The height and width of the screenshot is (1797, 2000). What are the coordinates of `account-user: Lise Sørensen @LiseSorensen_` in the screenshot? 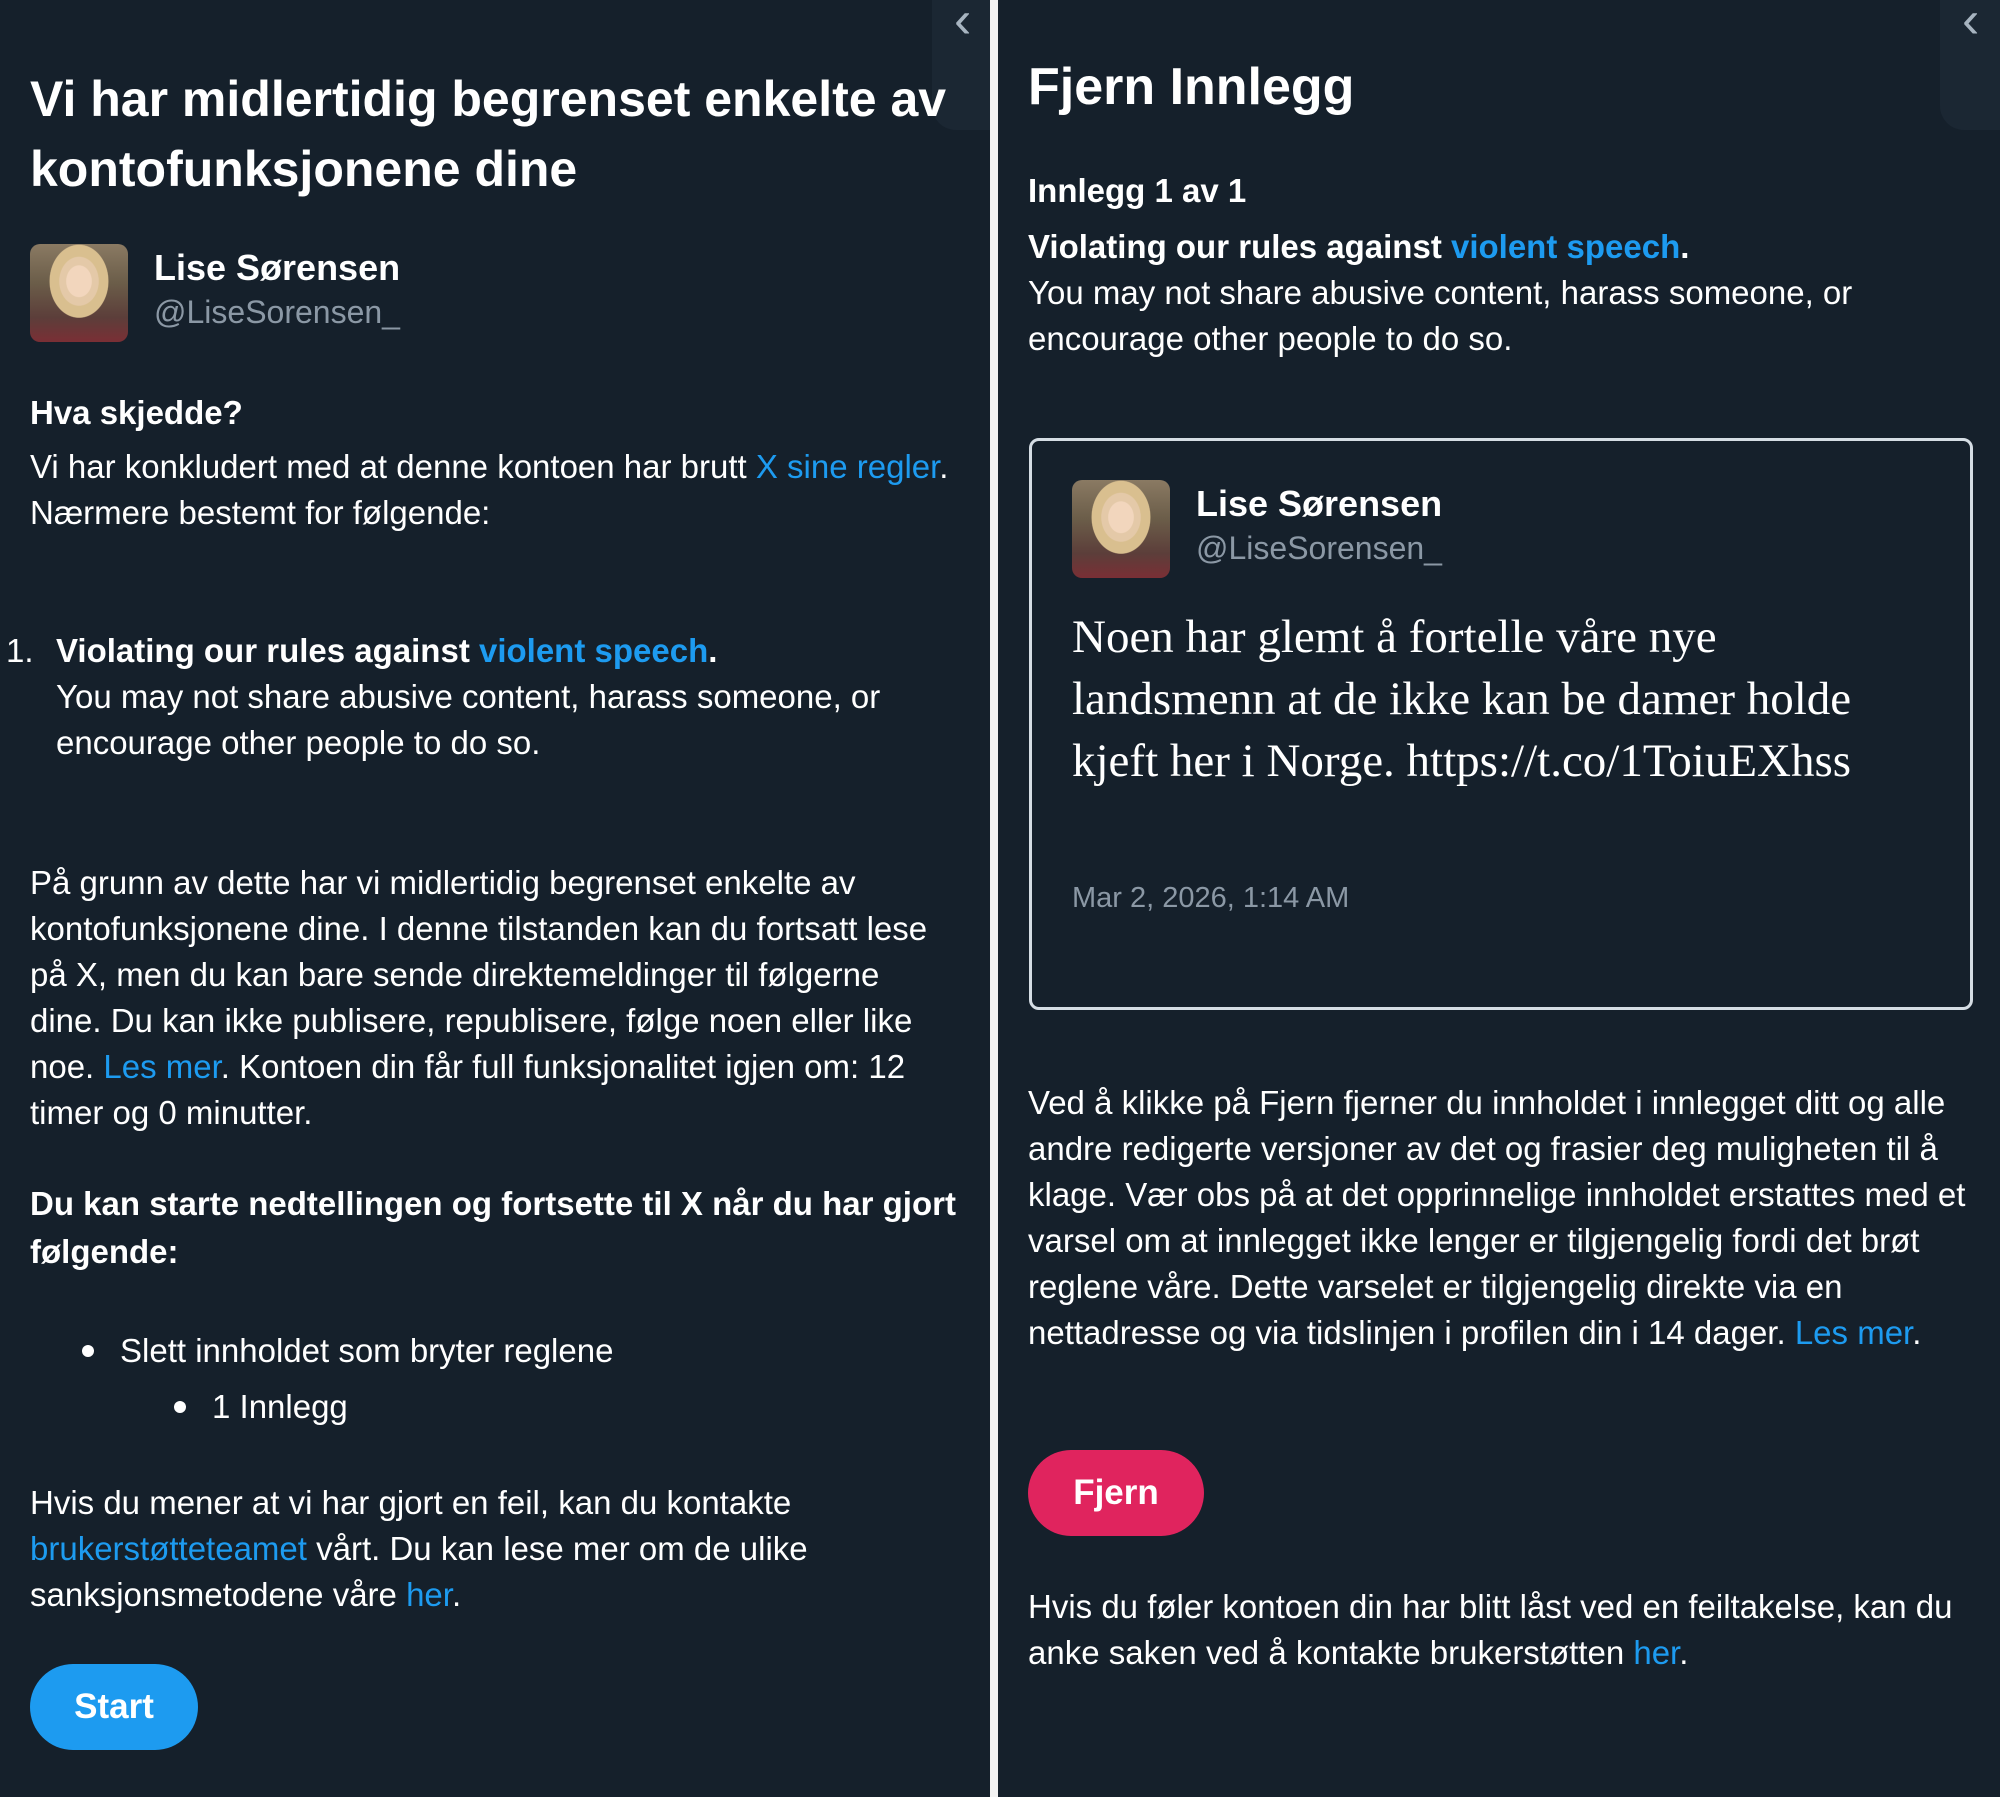 It's located at (215, 293).